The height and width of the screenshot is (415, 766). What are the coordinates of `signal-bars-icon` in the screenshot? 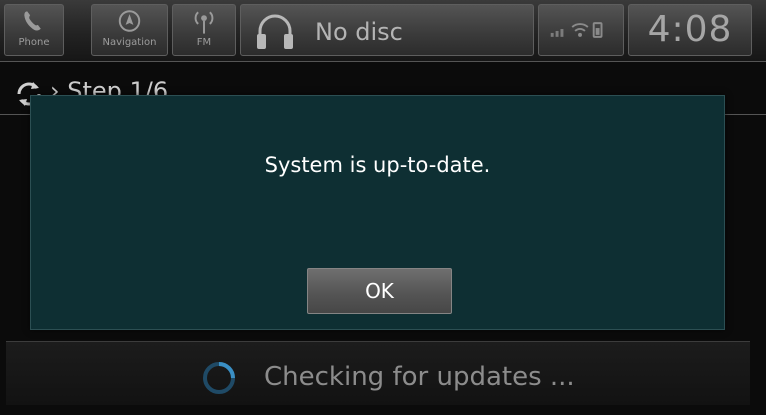 It's located at (557, 33).